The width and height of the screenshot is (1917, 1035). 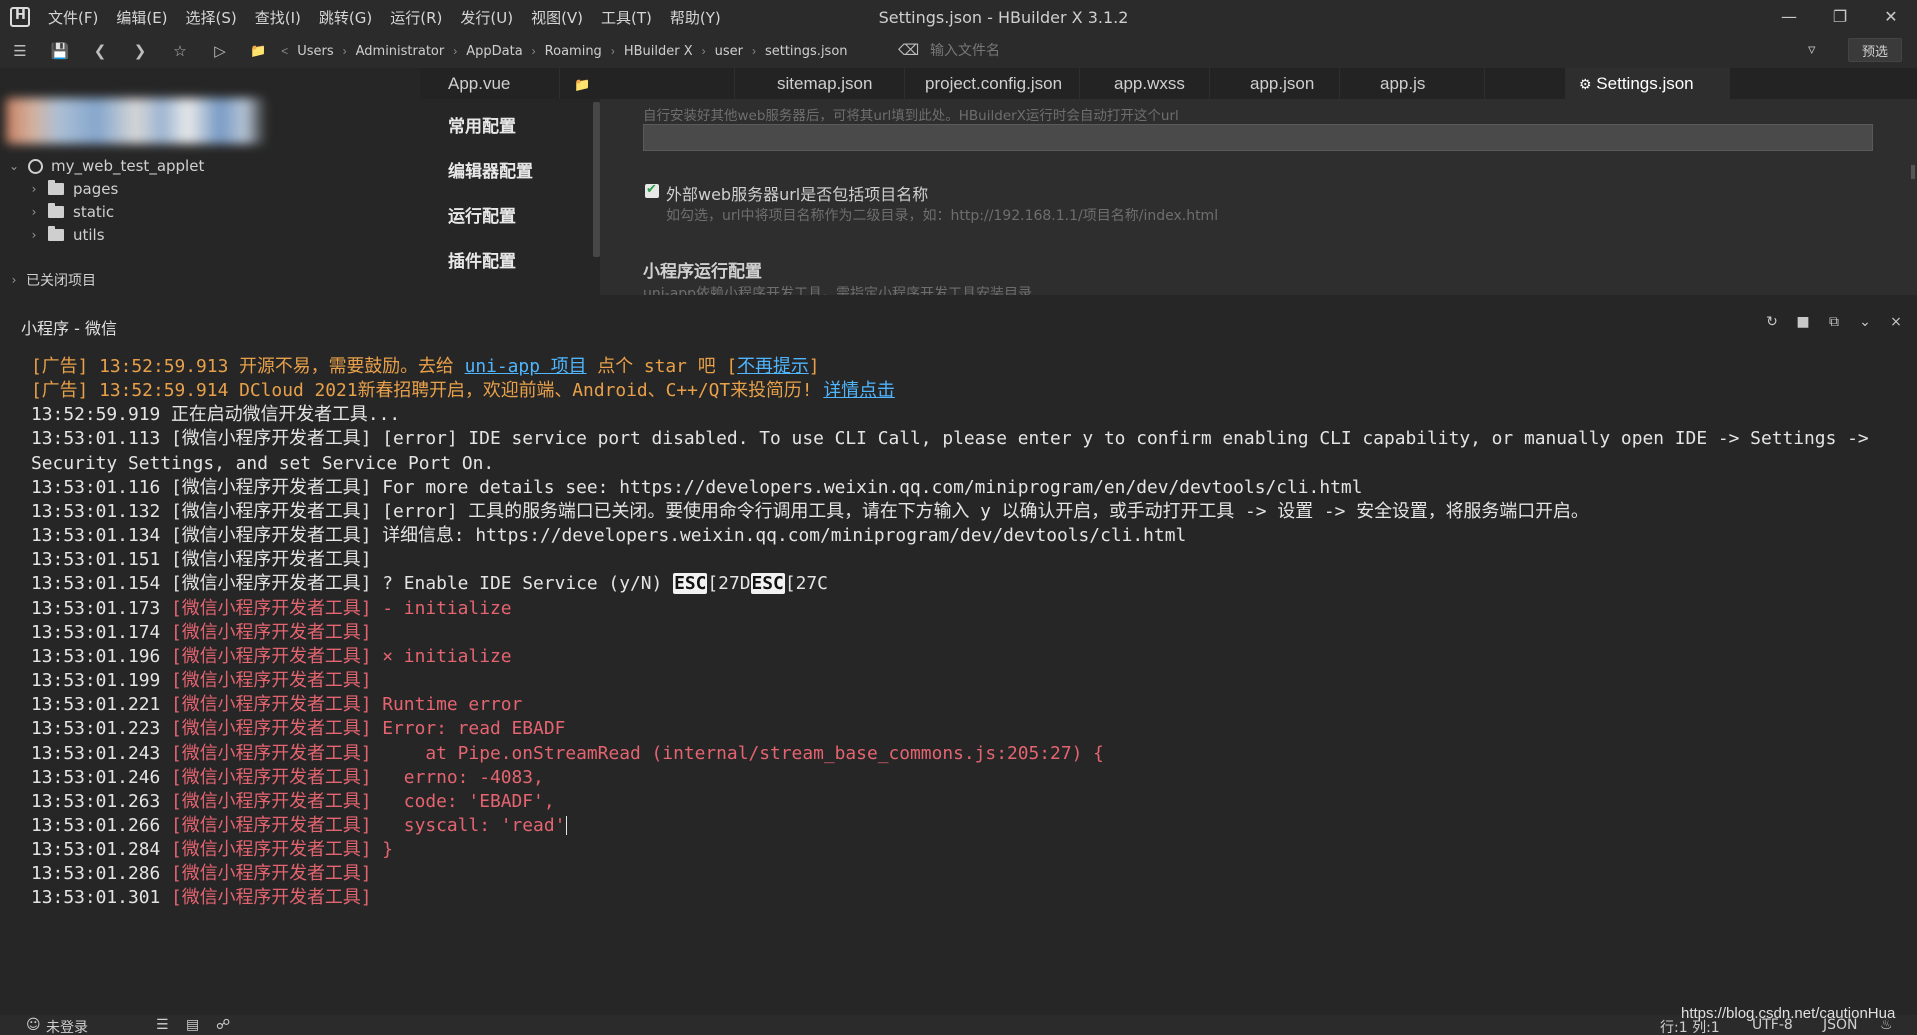 What do you see at coordinates (1896, 322) in the screenshot?
I see `close-icon: ×` at bounding box center [1896, 322].